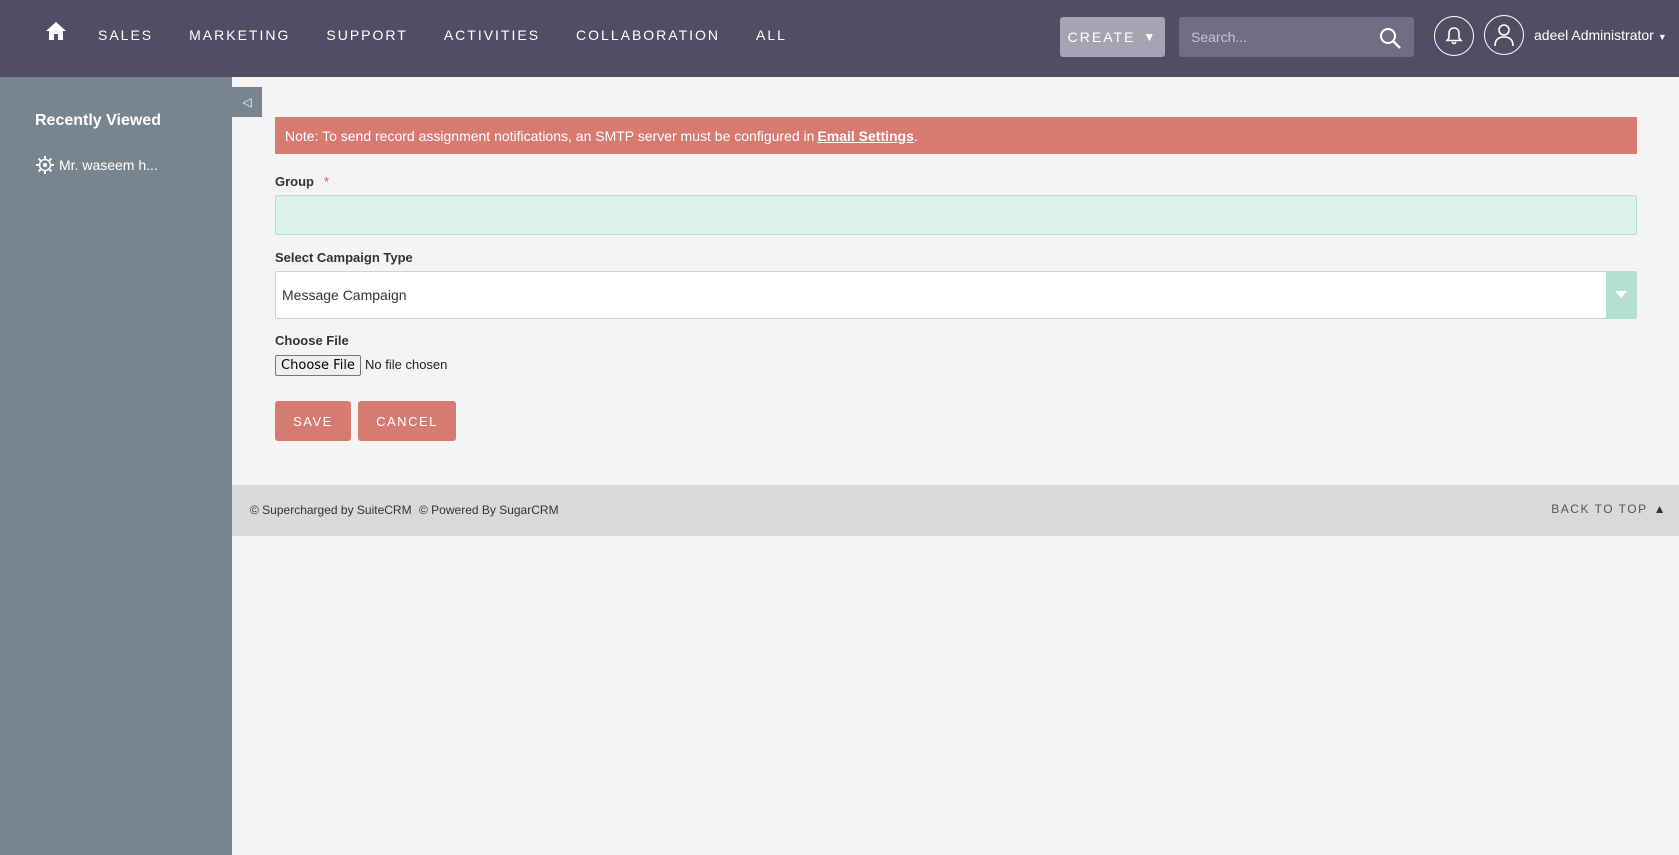 This screenshot has width=1679, height=855. What do you see at coordinates (247, 102) in the screenshot?
I see `sidebar-collapse-button: ◁` at bounding box center [247, 102].